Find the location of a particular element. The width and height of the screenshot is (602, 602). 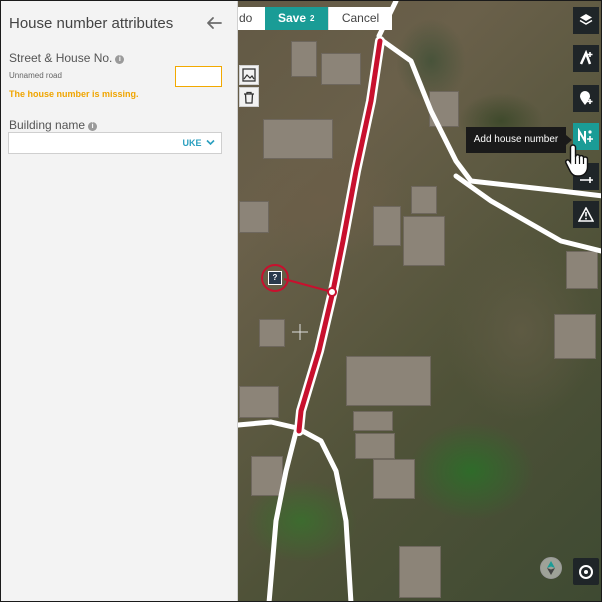

street-house-label: Street & House No. i is located at coordinates (67, 58).